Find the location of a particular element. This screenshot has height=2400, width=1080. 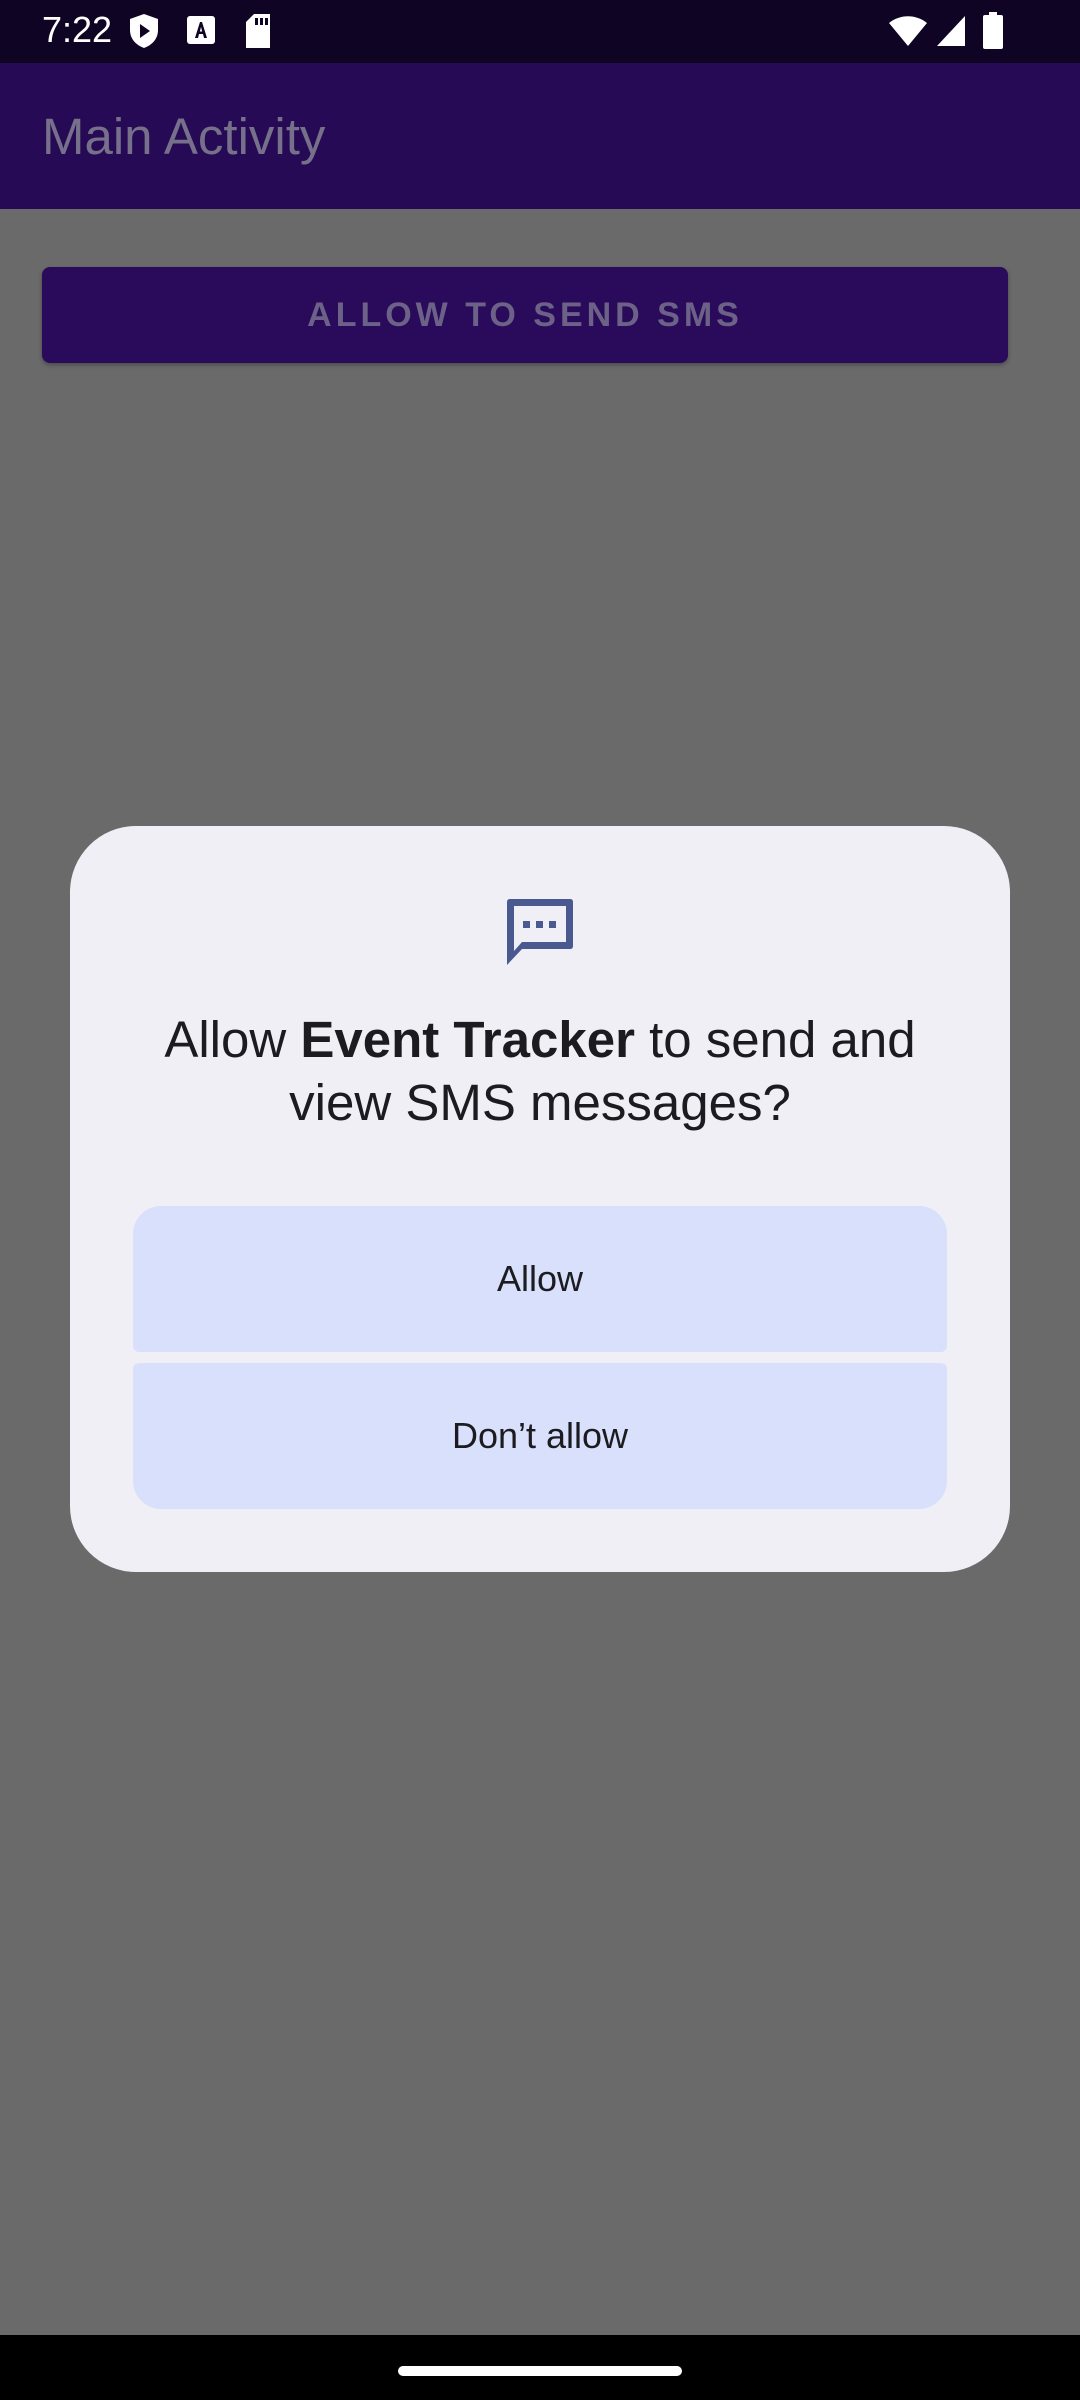

allow-button: Allow is located at coordinates (540, 1279).